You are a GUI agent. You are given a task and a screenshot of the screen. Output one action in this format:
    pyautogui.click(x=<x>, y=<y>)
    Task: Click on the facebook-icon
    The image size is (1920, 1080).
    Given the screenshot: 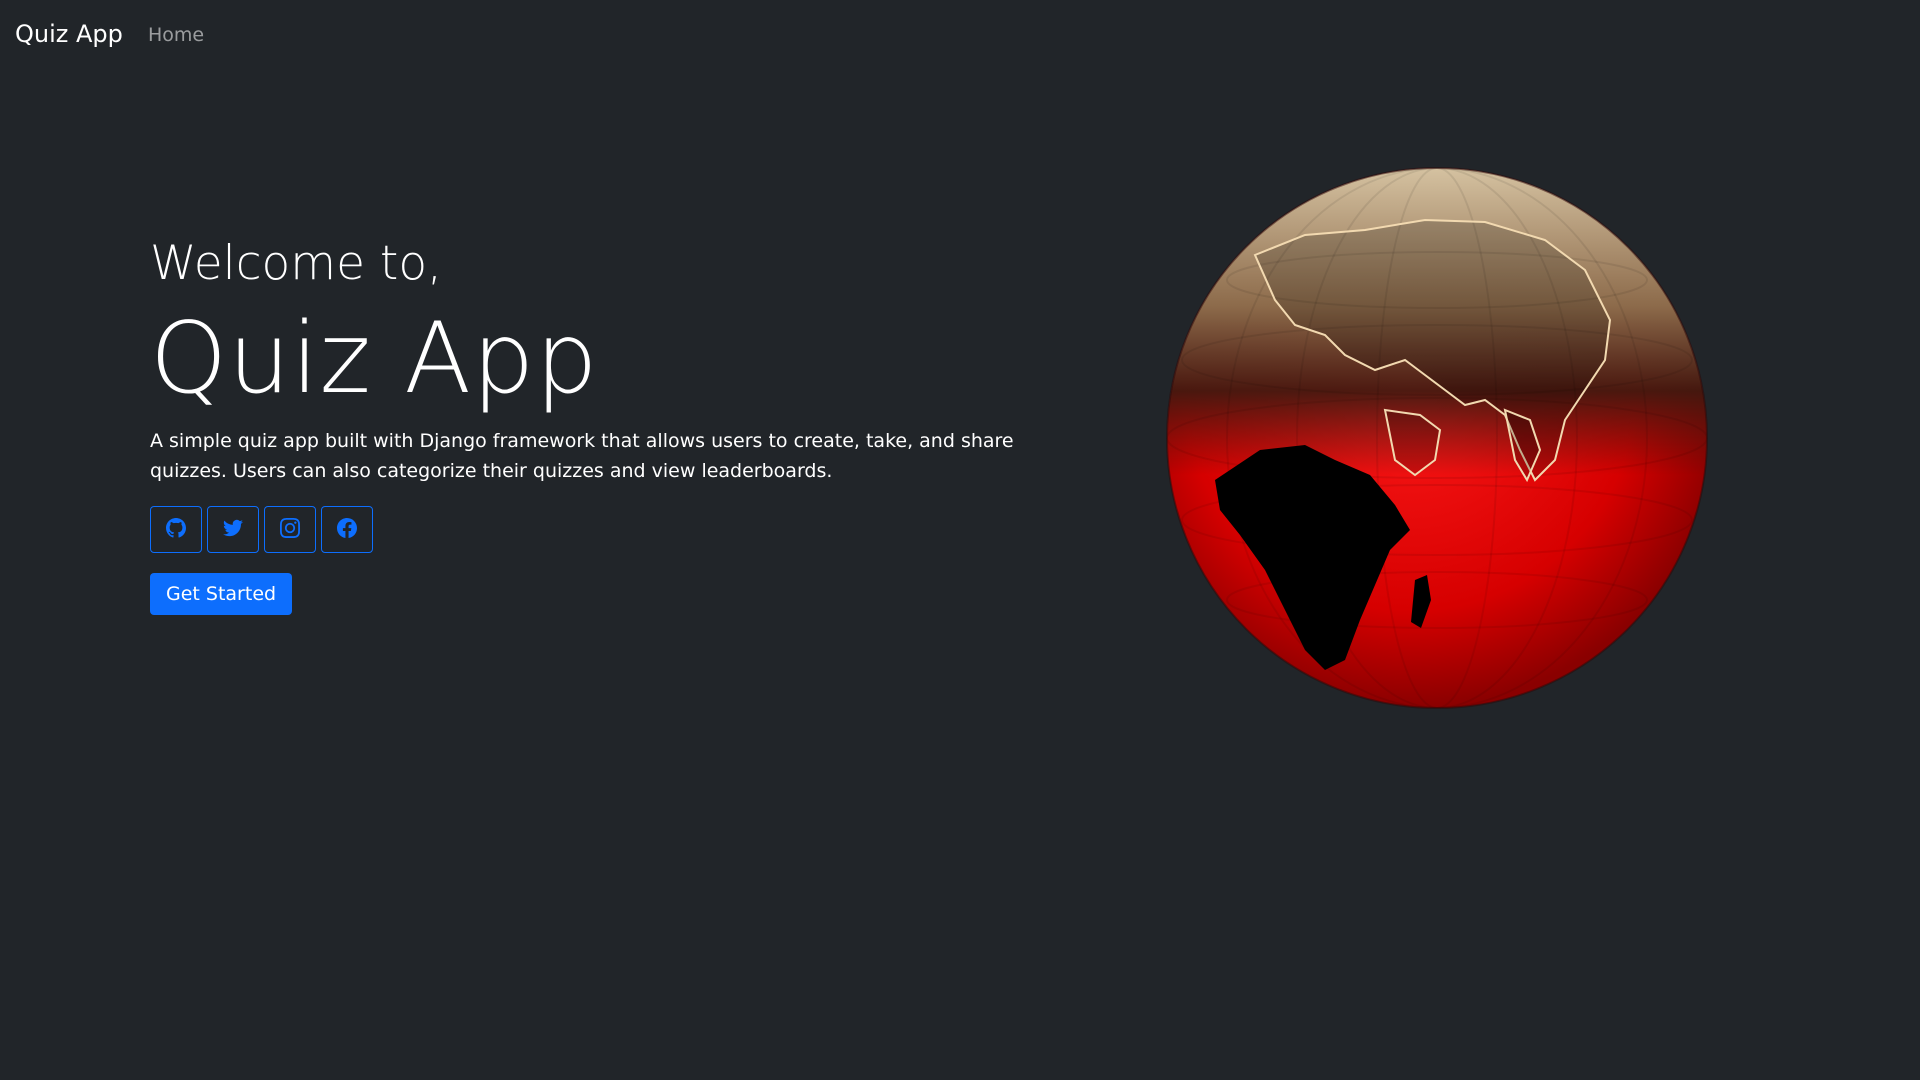 What is the action you would take?
    pyautogui.click(x=347, y=529)
    